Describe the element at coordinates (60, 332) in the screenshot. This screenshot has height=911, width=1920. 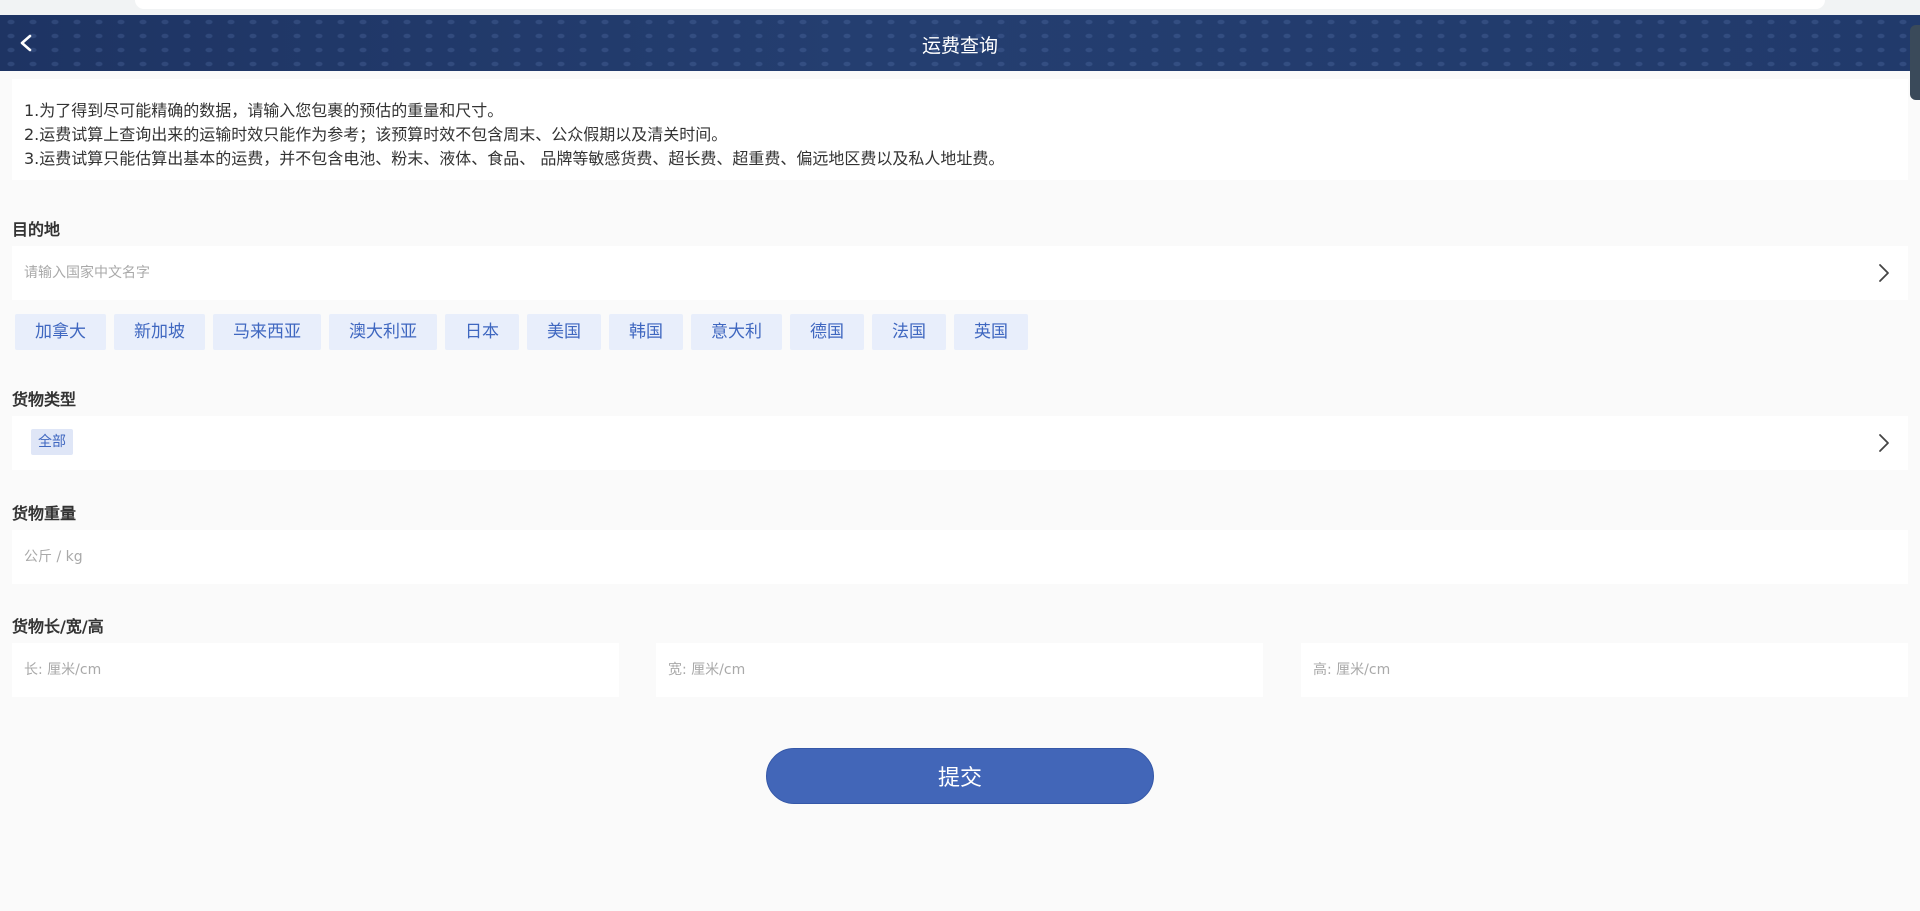
I see `country-tag-canada: 加拿大` at that location.